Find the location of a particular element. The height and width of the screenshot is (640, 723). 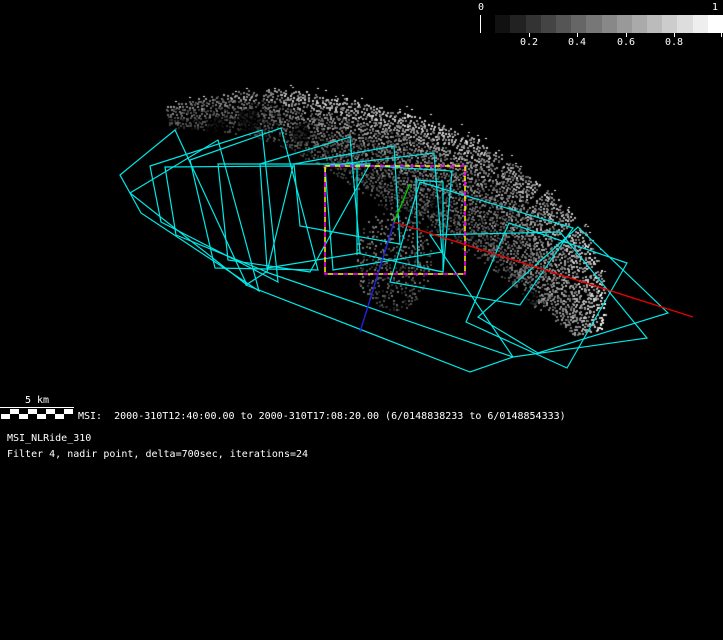

colorbar-tick-label: 0.8 is located at coordinates (674, 42).